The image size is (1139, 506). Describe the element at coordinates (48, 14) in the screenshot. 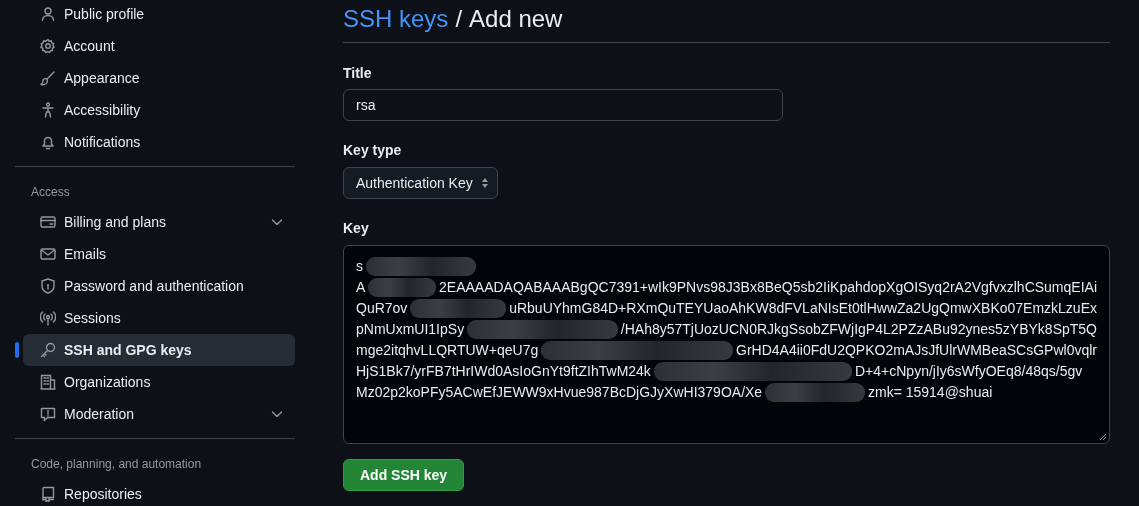

I see `person-icon` at that location.